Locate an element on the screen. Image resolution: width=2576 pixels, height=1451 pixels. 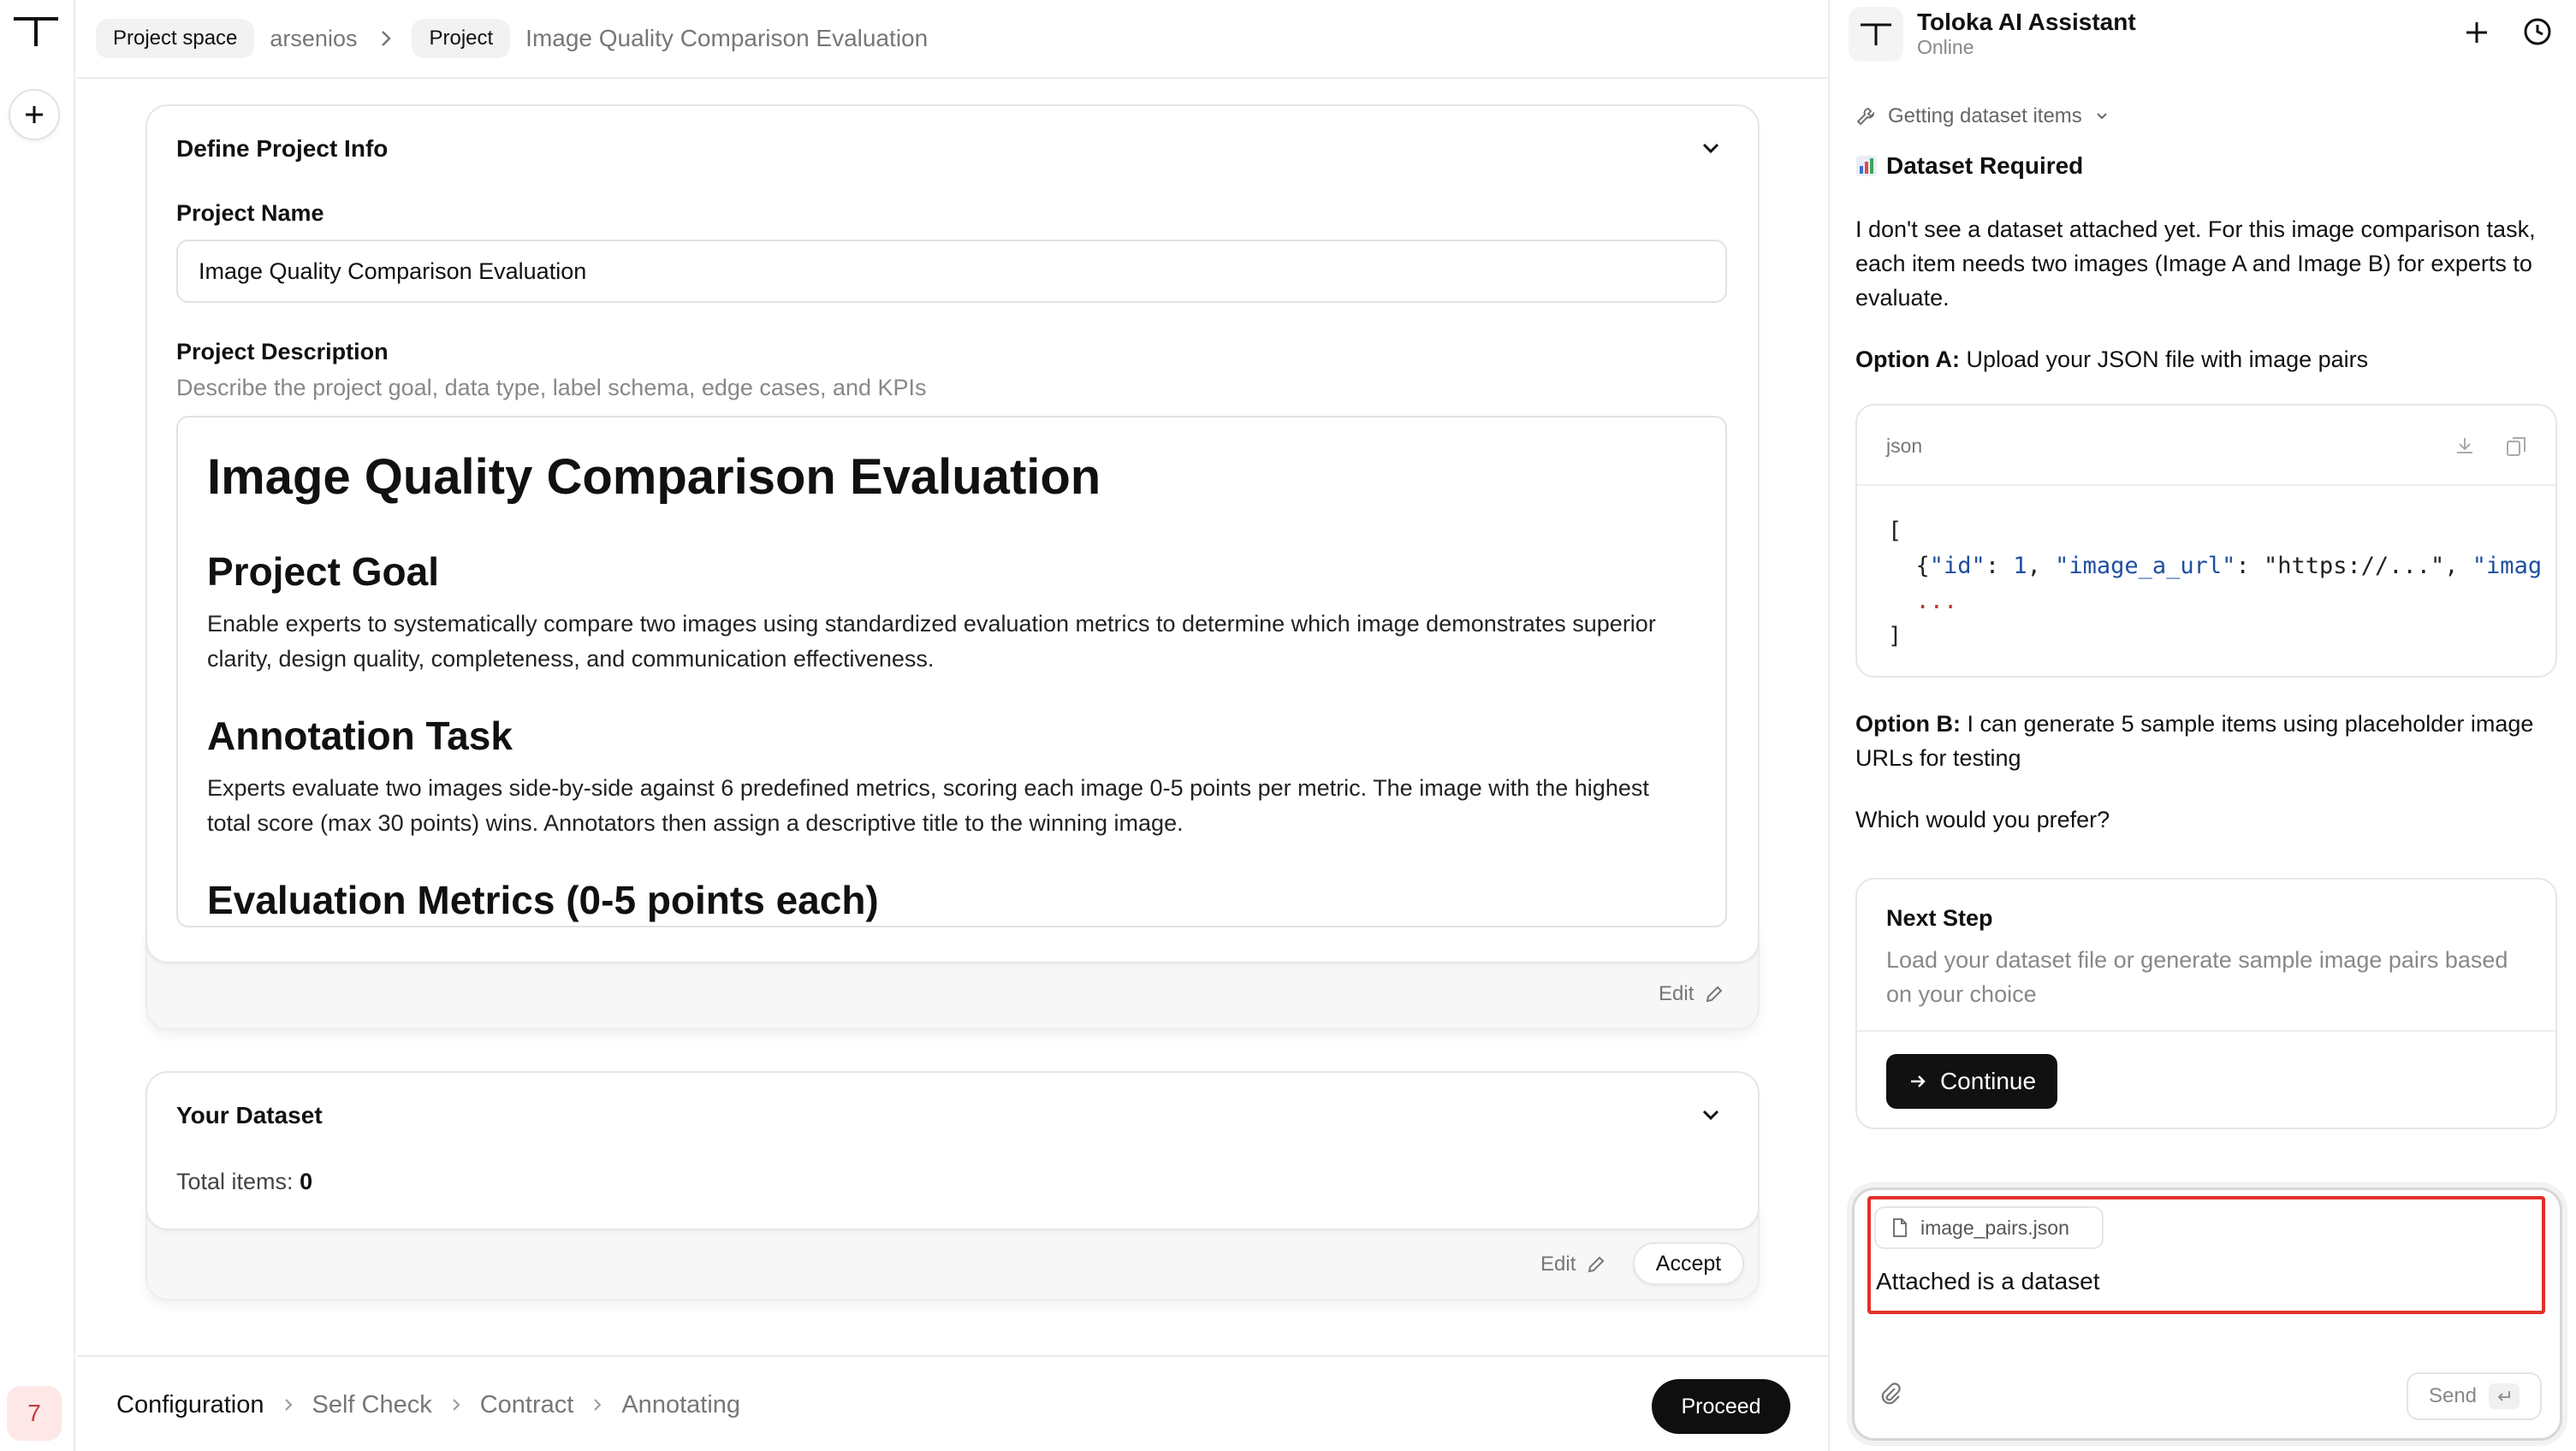
send-button: Send is located at coordinates (2474, 1396).